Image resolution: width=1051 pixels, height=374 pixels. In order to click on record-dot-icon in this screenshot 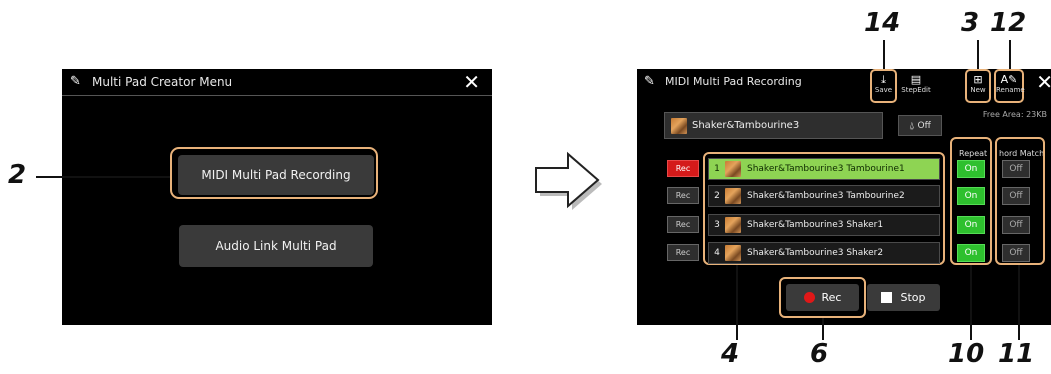, I will do `click(809, 297)`.